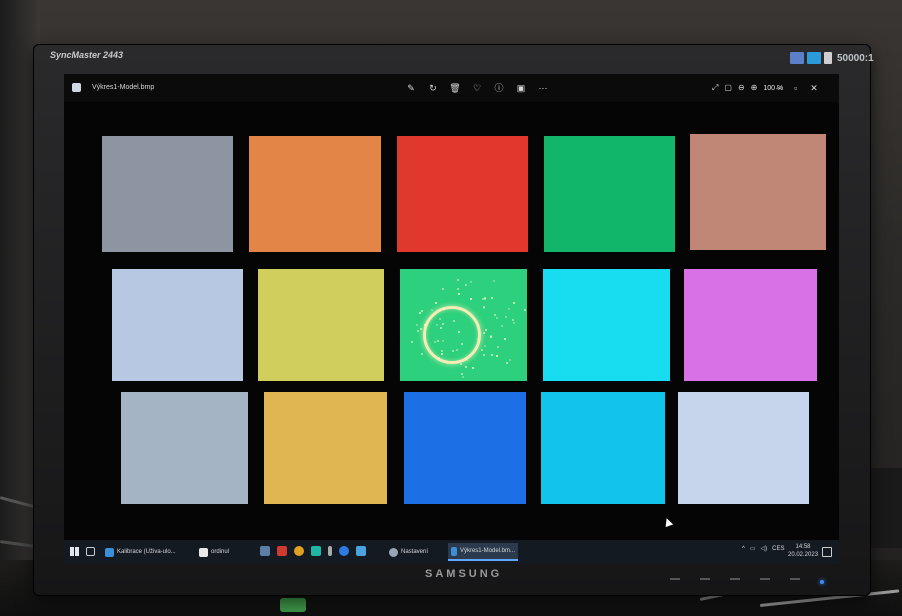  I want to click on minimize-icon: –, so click(778, 88).